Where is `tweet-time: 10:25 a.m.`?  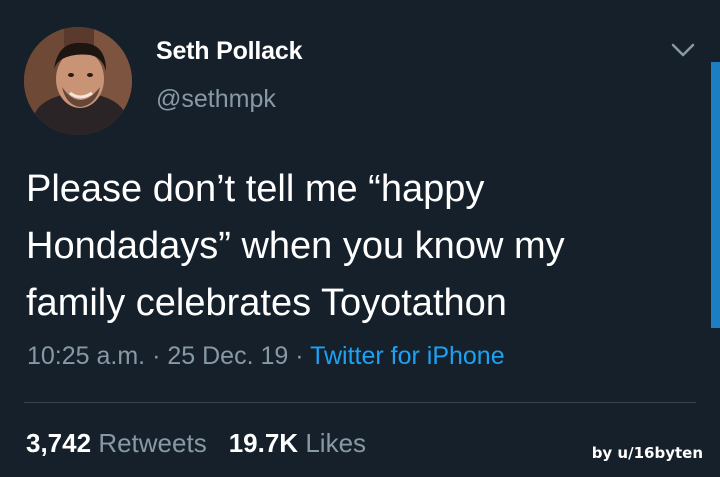 tweet-time: 10:25 a.m. is located at coordinates (86, 356).